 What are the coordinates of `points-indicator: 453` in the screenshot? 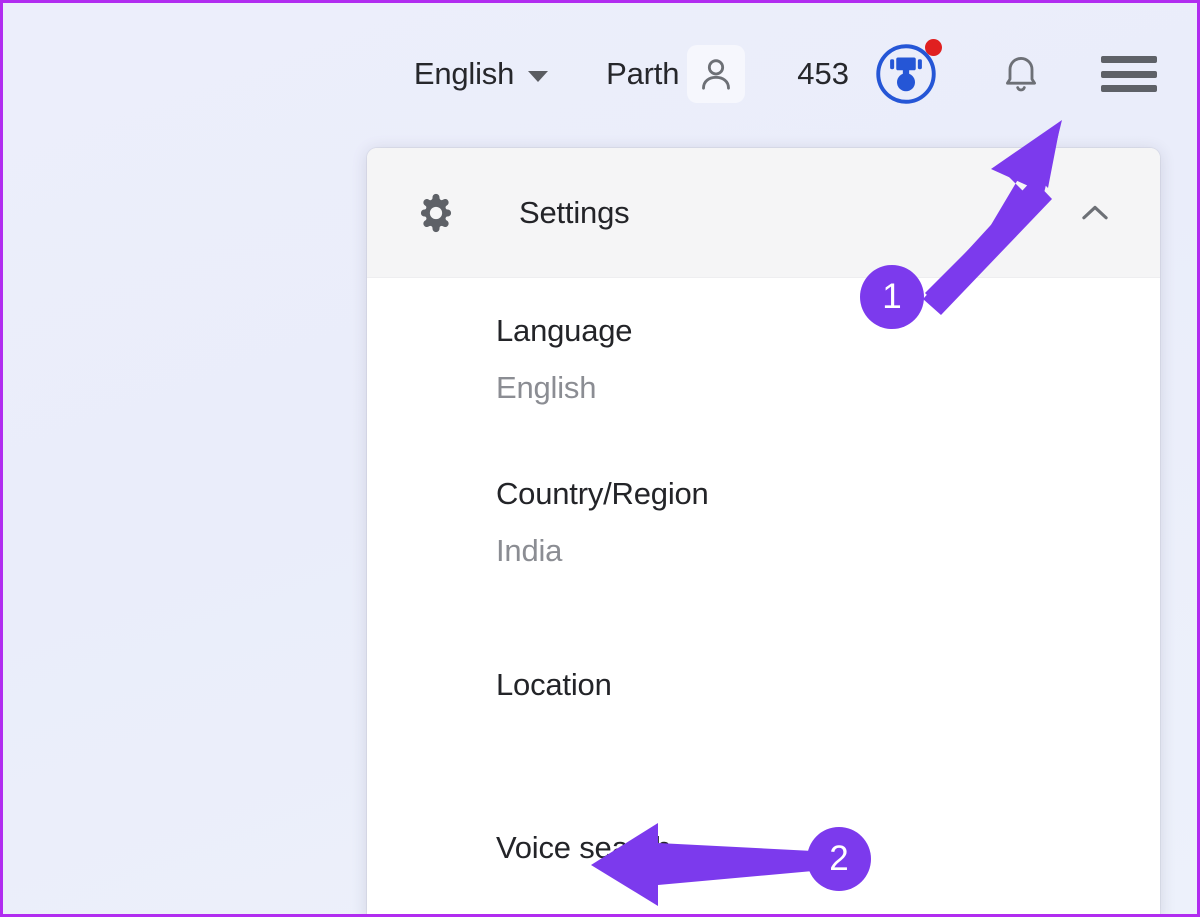 It's located at (869, 73).